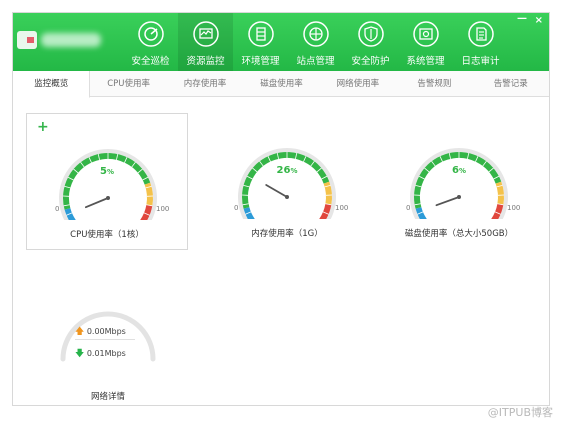 This screenshot has height=424, width=561. I want to click on close-button: ×, so click(539, 20).